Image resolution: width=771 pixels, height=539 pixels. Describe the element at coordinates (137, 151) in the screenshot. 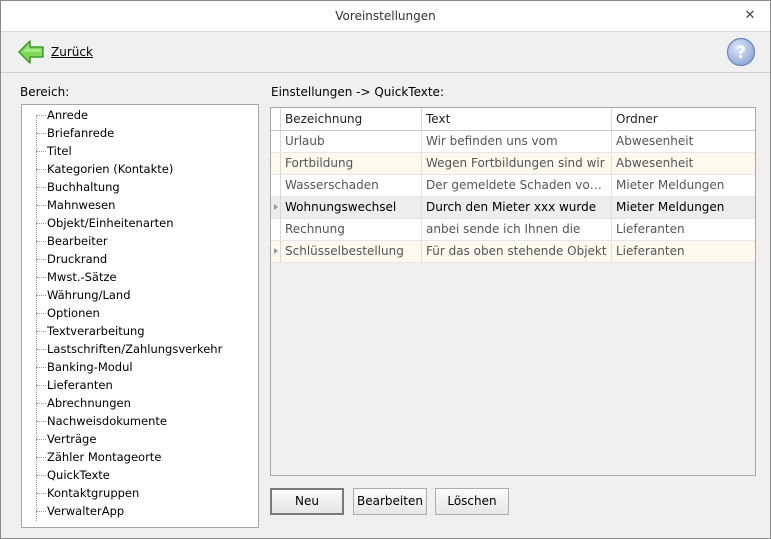

I see `tree-item: Titel` at that location.